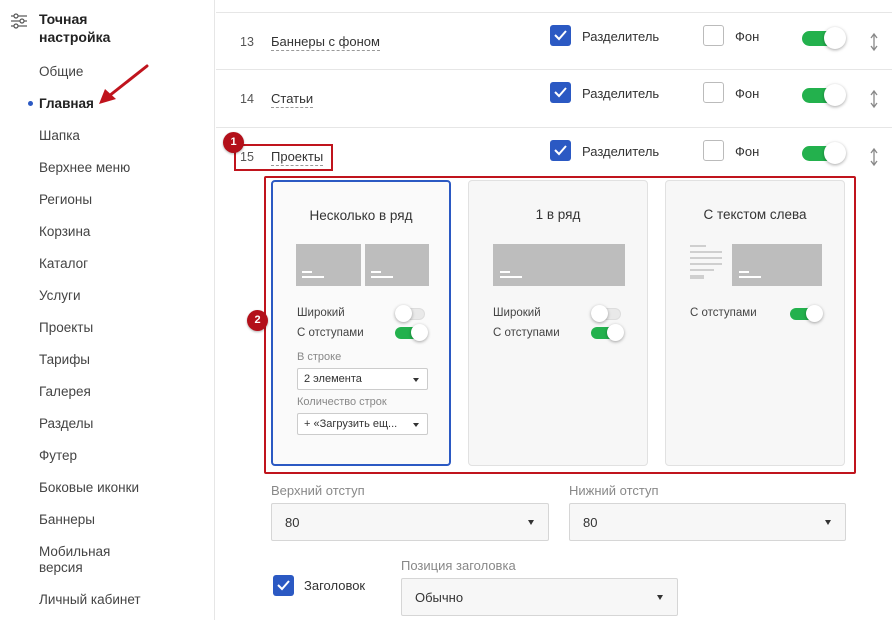 The height and width of the screenshot is (620, 892). Describe the element at coordinates (755, 214) in the screenshot. I see `card-title: С текстом слева` at that location.